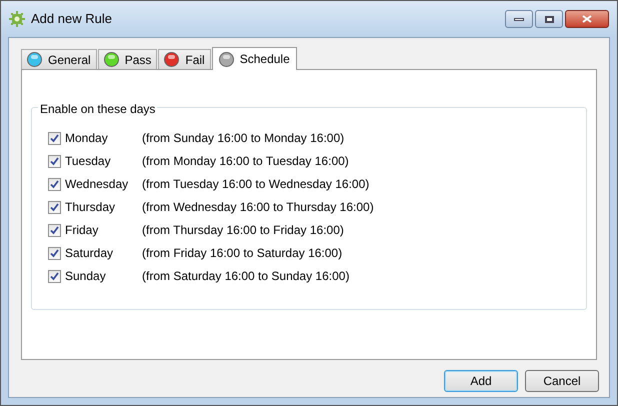  What do you see at coordinates (562, 381) in the screenshot?
I see `dialog-button: Cancel` at bounding box center [562, 381].